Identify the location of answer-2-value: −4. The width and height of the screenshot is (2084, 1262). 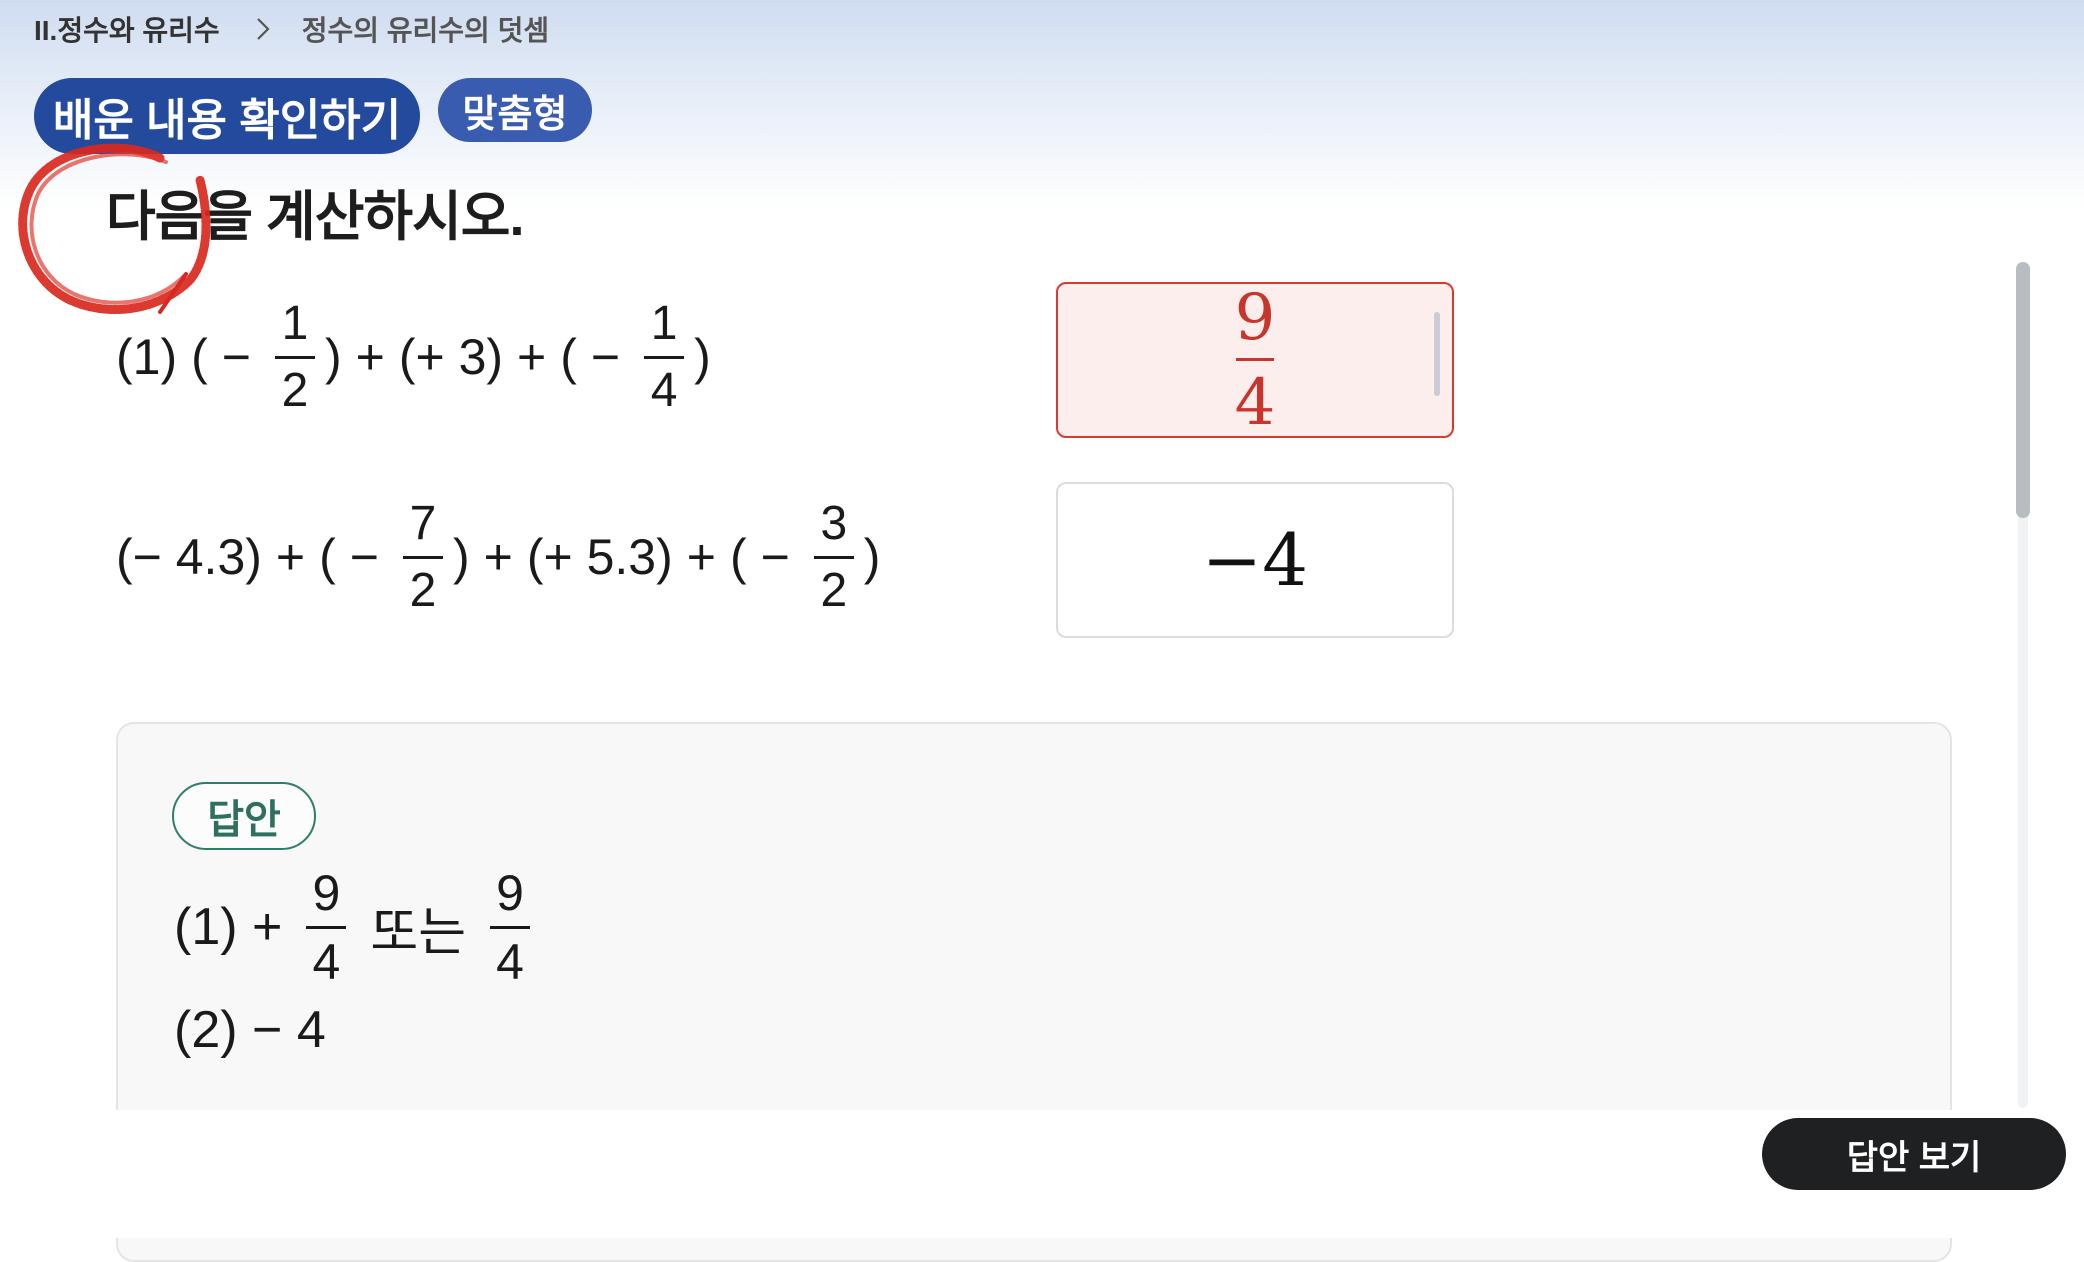
(1255, 560).